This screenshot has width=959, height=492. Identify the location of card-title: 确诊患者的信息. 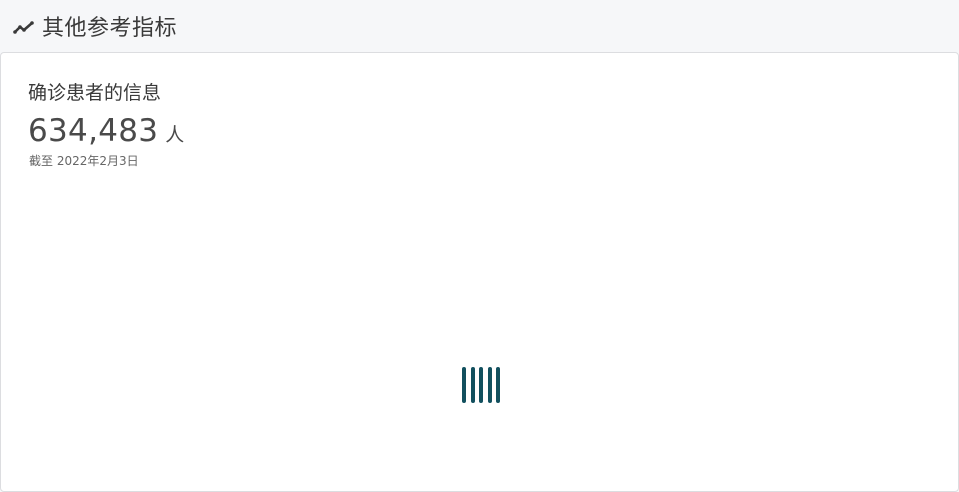
(95, 93).